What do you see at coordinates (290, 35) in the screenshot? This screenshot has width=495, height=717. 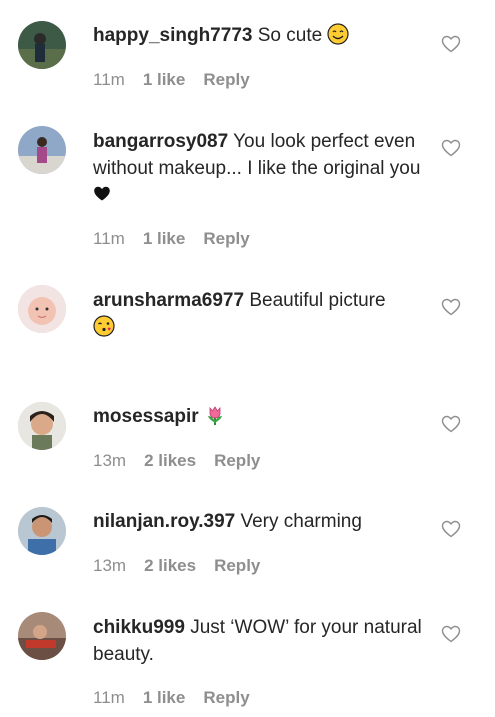 I see `comment-text: So cute` at bounding box center [290, 35].